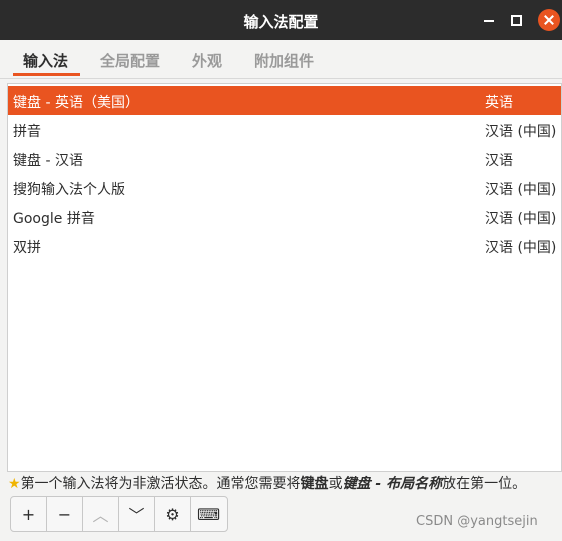 Image resolution: width=562 pixels, height=541 pixels. What do you see at coordinates (516, 20) in the screenshot?
I see `maximize-button` at bounding box center [516, 20].